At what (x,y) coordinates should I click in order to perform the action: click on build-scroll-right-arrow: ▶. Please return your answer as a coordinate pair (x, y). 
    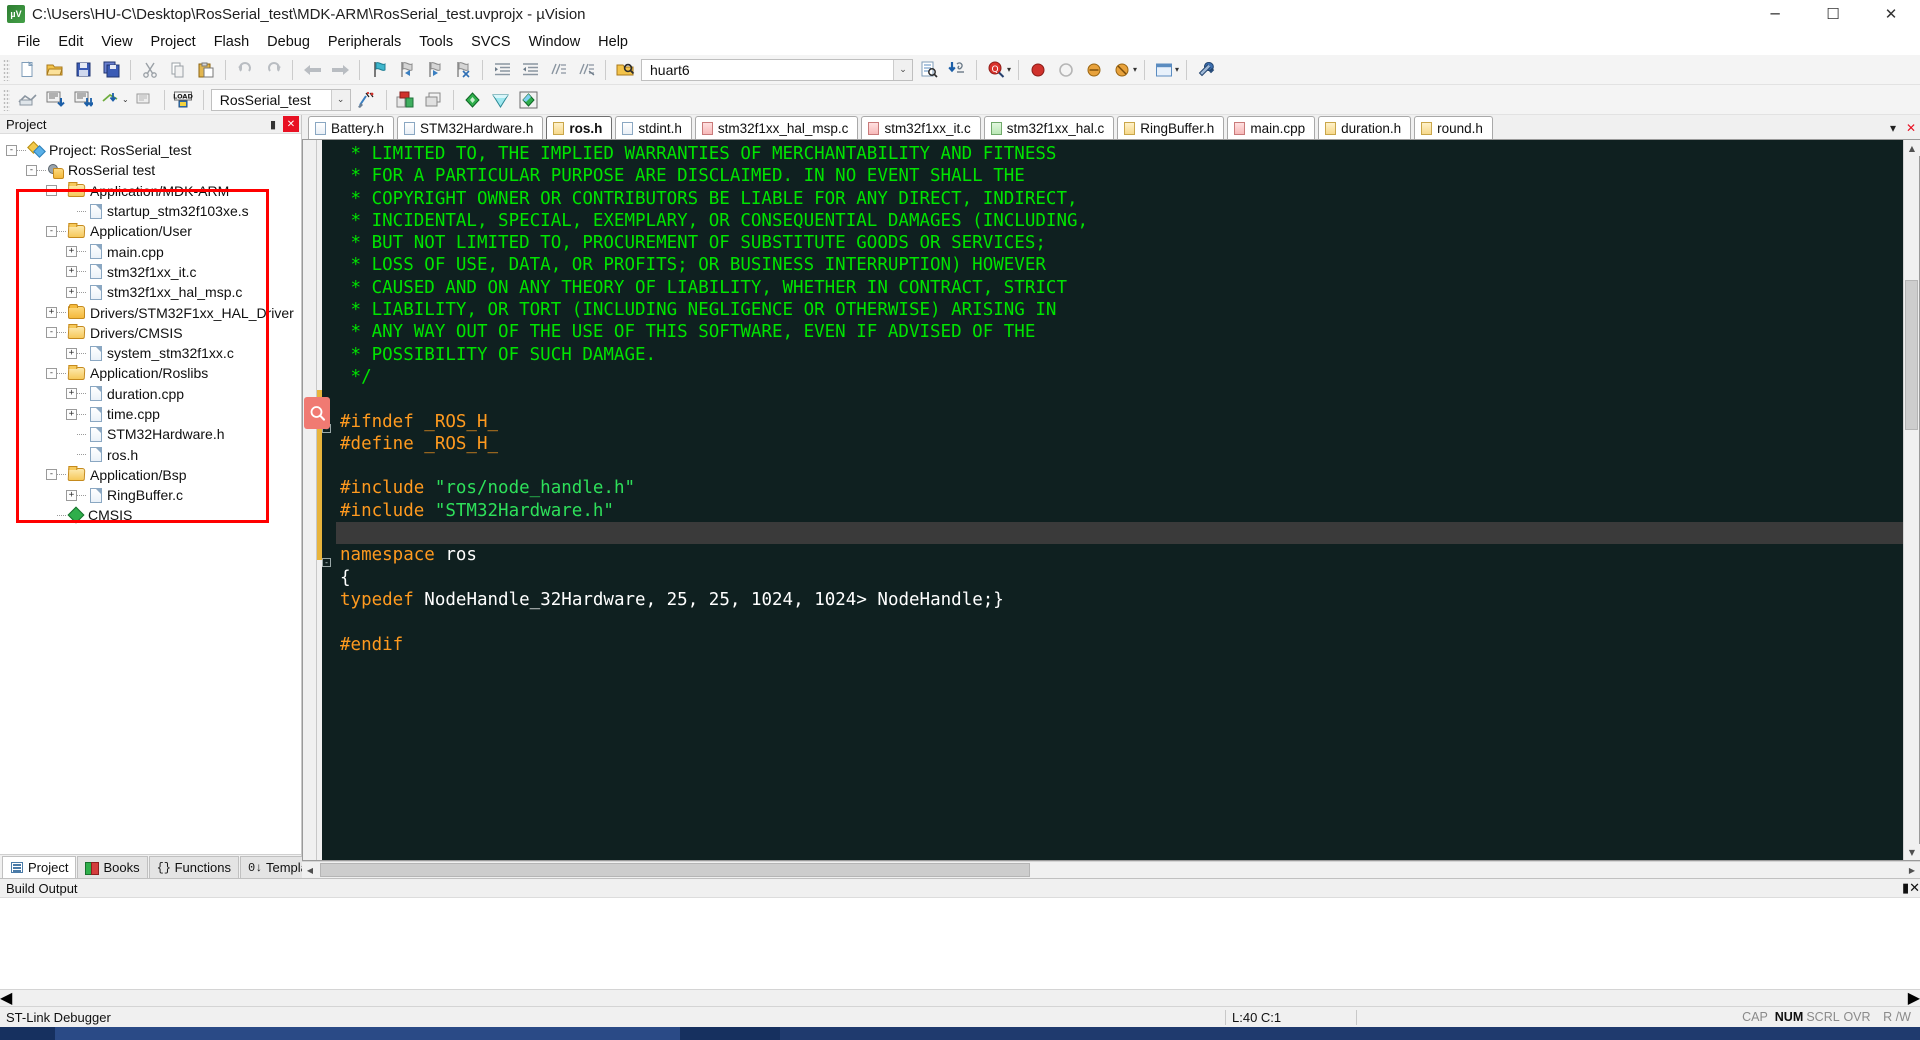
    Looking at the image, I should click on (1914, 998).